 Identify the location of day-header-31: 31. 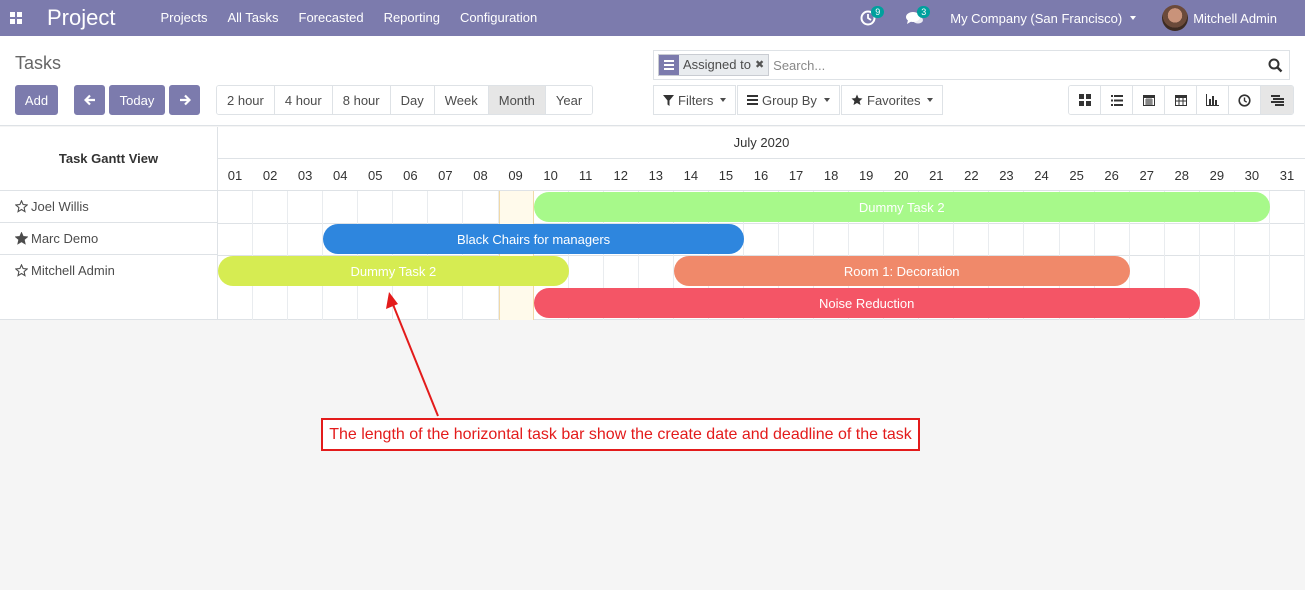
(1287, 175).